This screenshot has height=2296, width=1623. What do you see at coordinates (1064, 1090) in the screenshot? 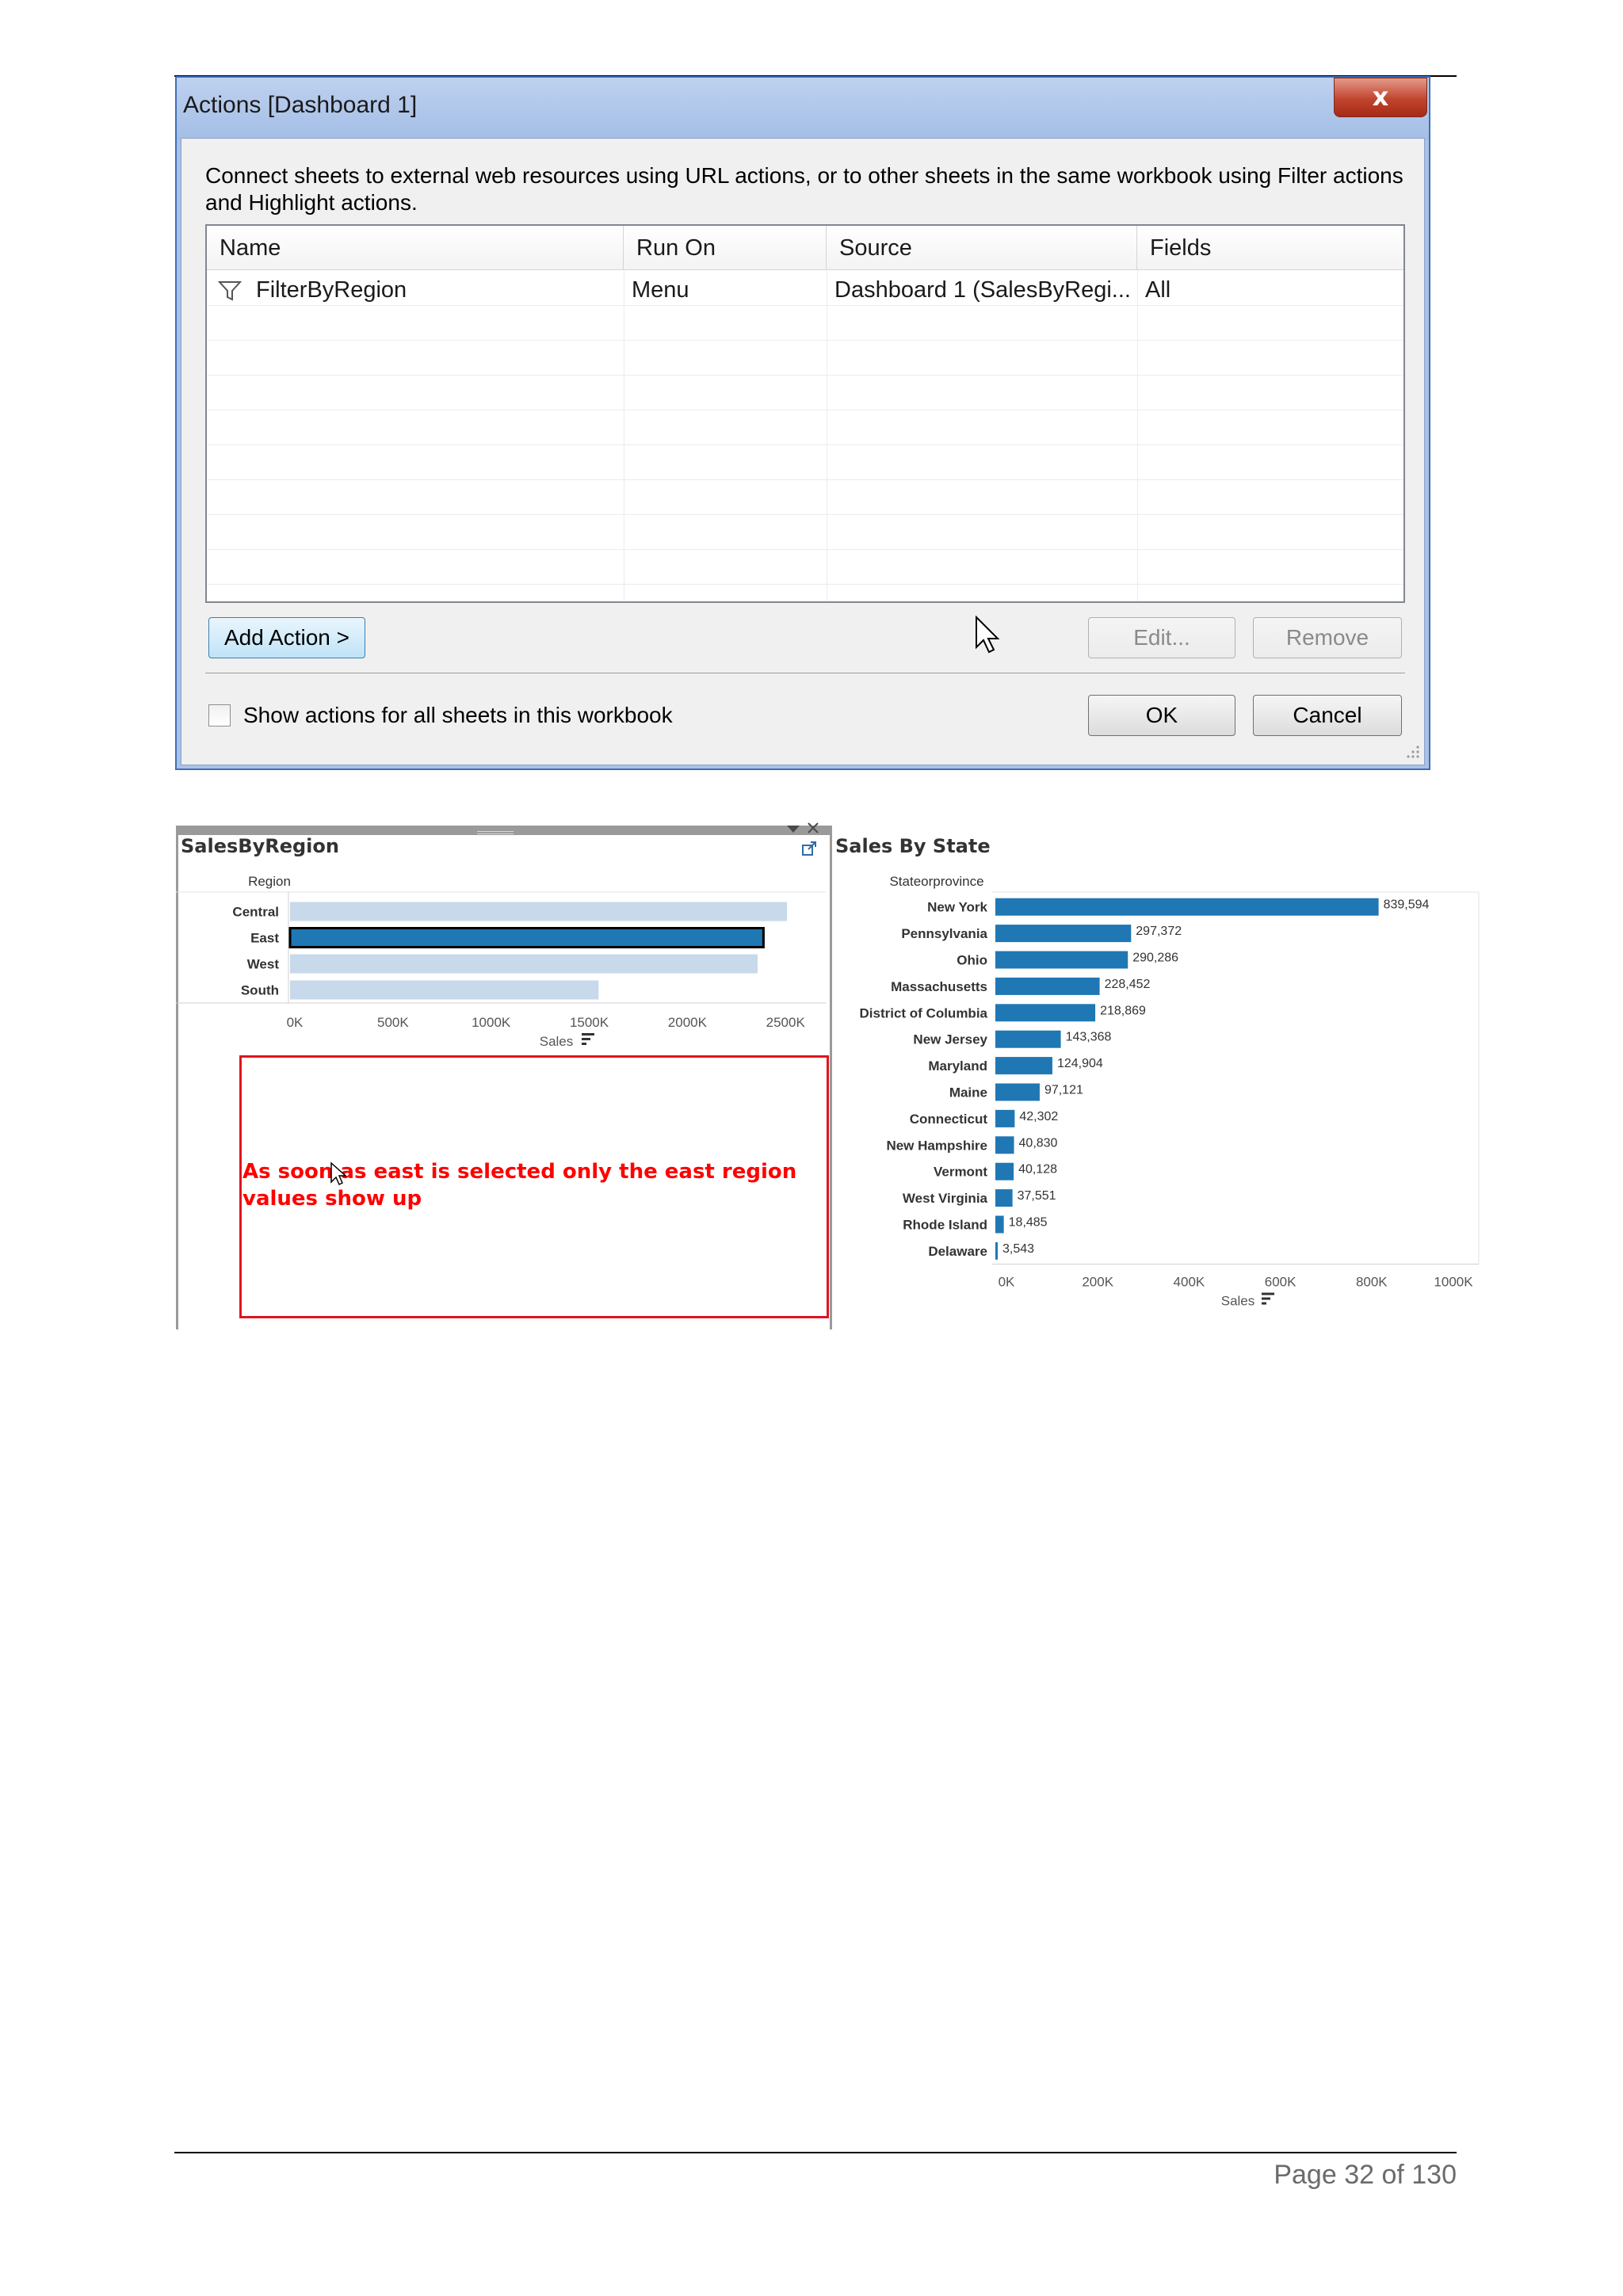
I see `data-label: 97,121` at bounding box center [1064, 1090].